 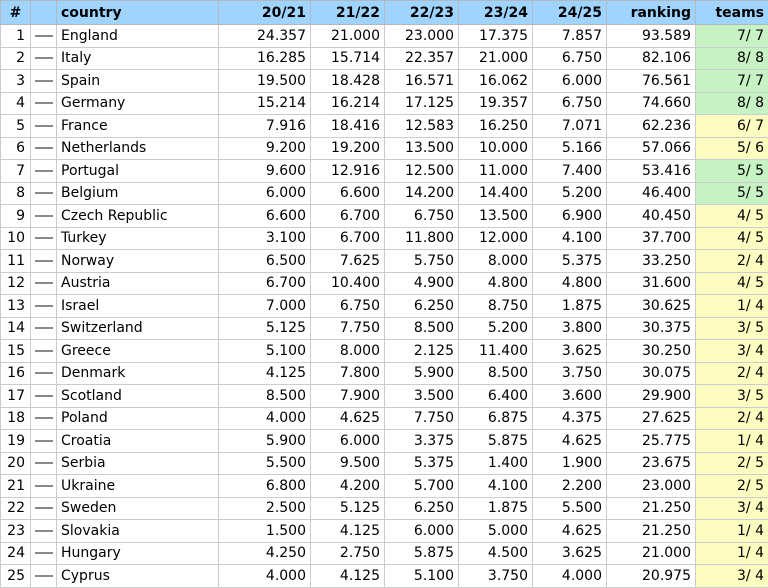 I want to click on ranking-value: 57.066, so click(x=651, y=148).